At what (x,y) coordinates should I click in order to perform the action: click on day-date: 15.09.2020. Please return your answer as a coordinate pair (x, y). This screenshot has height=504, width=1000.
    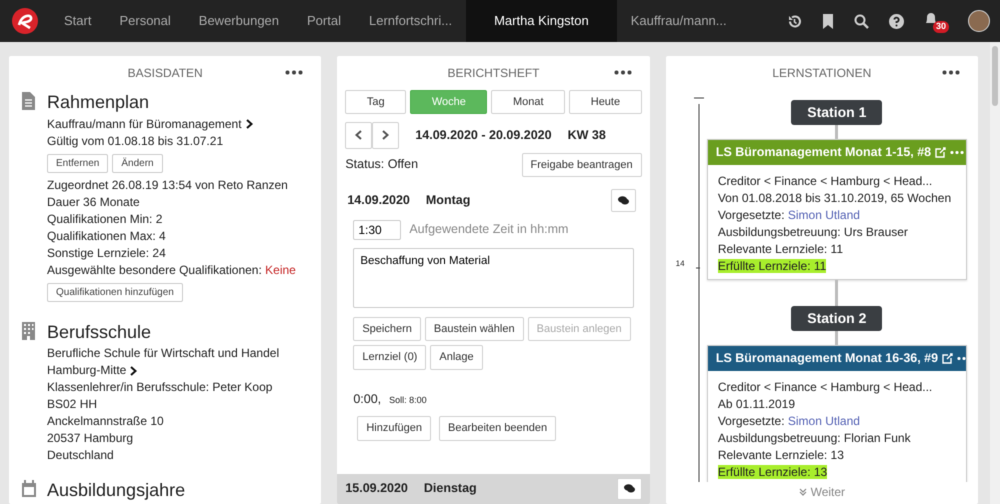
    Looking at the image, I should click on (376, 489).